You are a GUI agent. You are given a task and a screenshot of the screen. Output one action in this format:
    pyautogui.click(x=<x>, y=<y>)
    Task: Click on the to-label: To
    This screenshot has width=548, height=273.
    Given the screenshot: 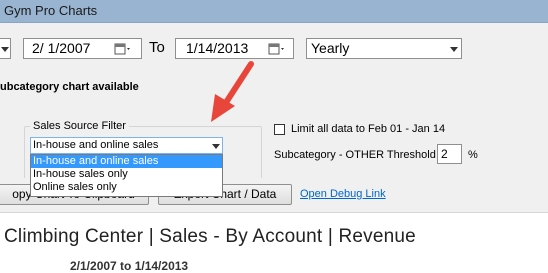 What is the action you would take?
    pyautogui.click(x=157, y=47)
    